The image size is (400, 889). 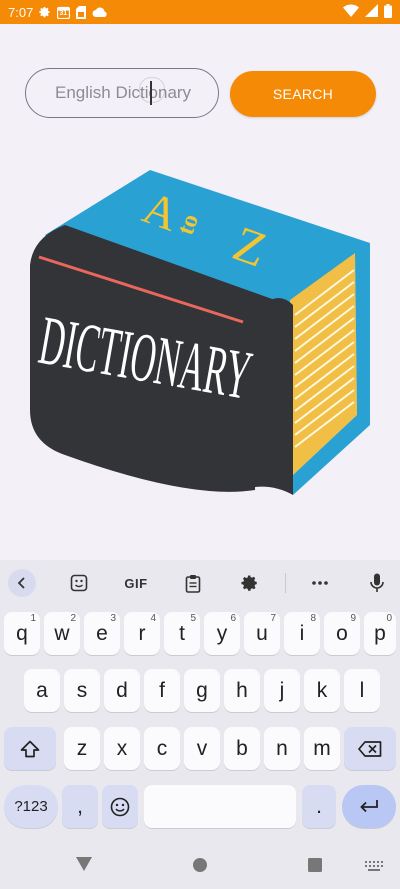 What do you see at coordinates (99, 12) in the screenshot?
I see `cloud-icon` at bounding box center [99, 12].